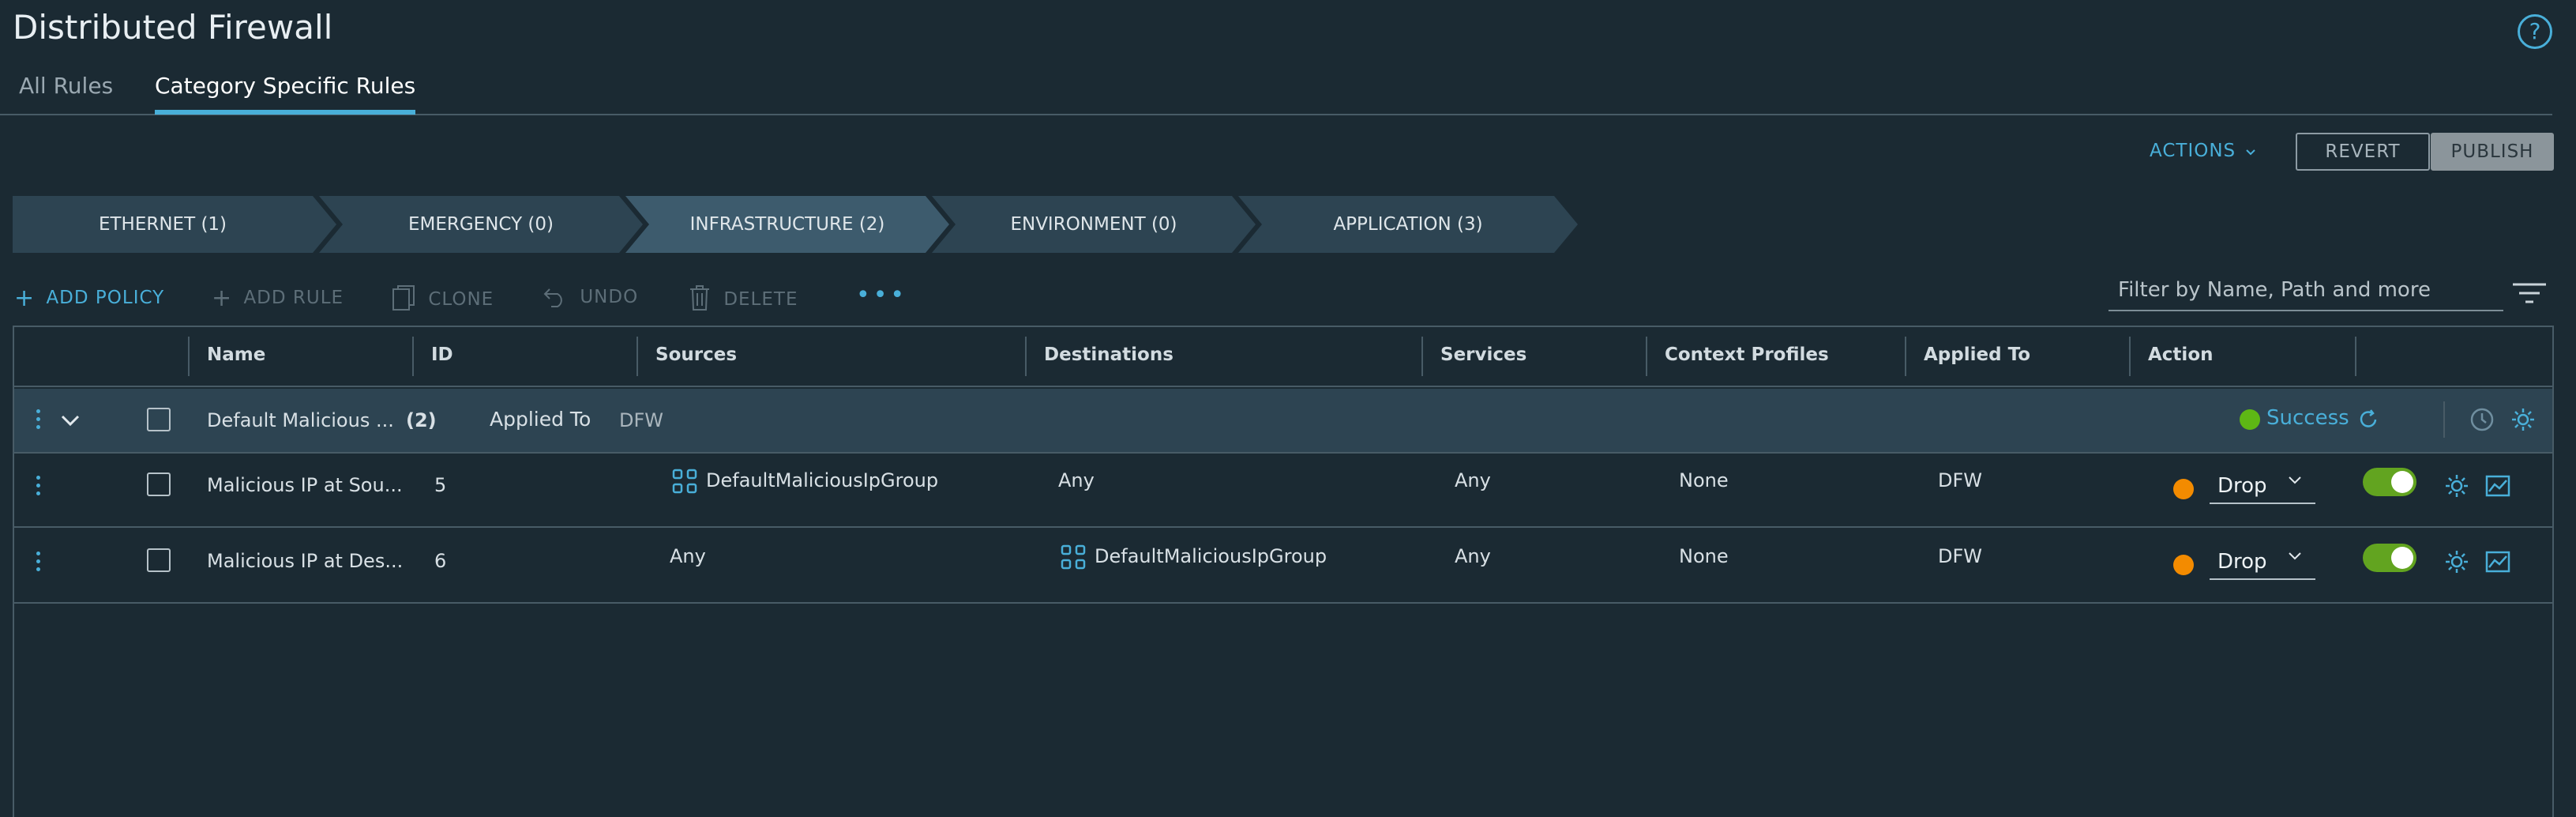  I want to click on column-header-services: Services, so click(1483, 354).